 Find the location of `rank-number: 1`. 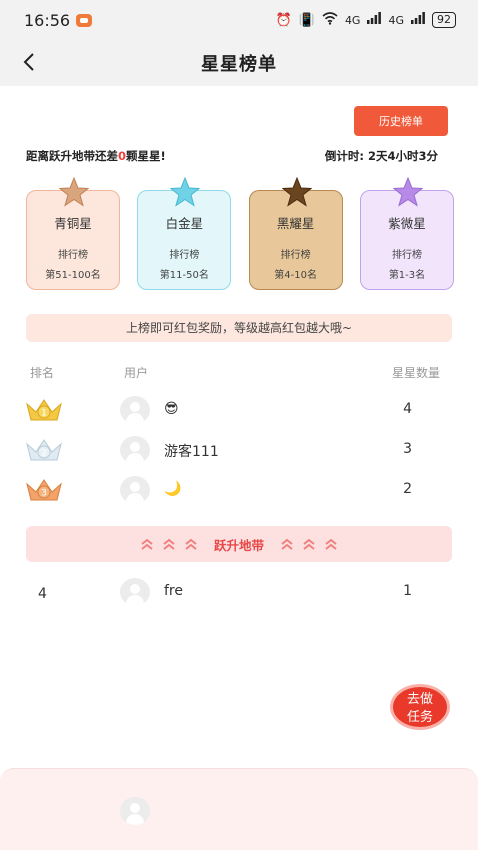

rank-number: 1 is located at coordinates (44, 414).